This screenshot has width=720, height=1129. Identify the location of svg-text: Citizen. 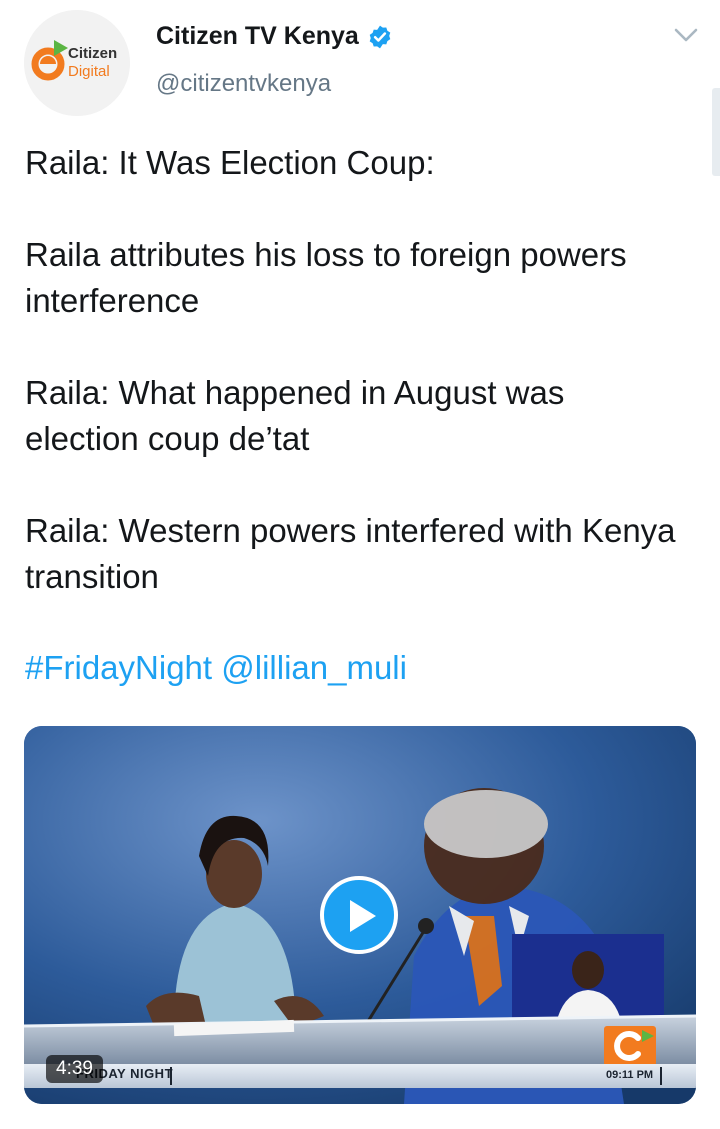
(92, 53).